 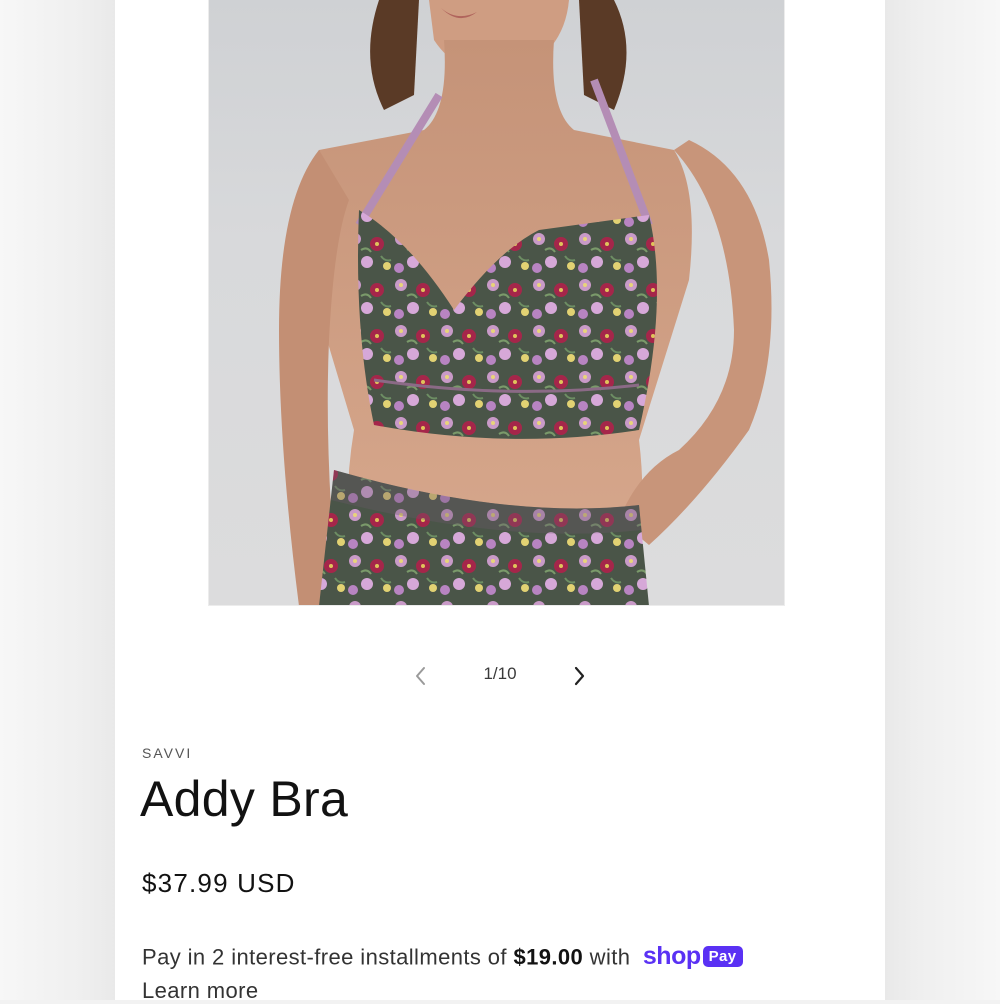 What do you see at coordinates (942, 500) in the screenshot?
I see `page-margin-right` at bounding box center [942, 500].